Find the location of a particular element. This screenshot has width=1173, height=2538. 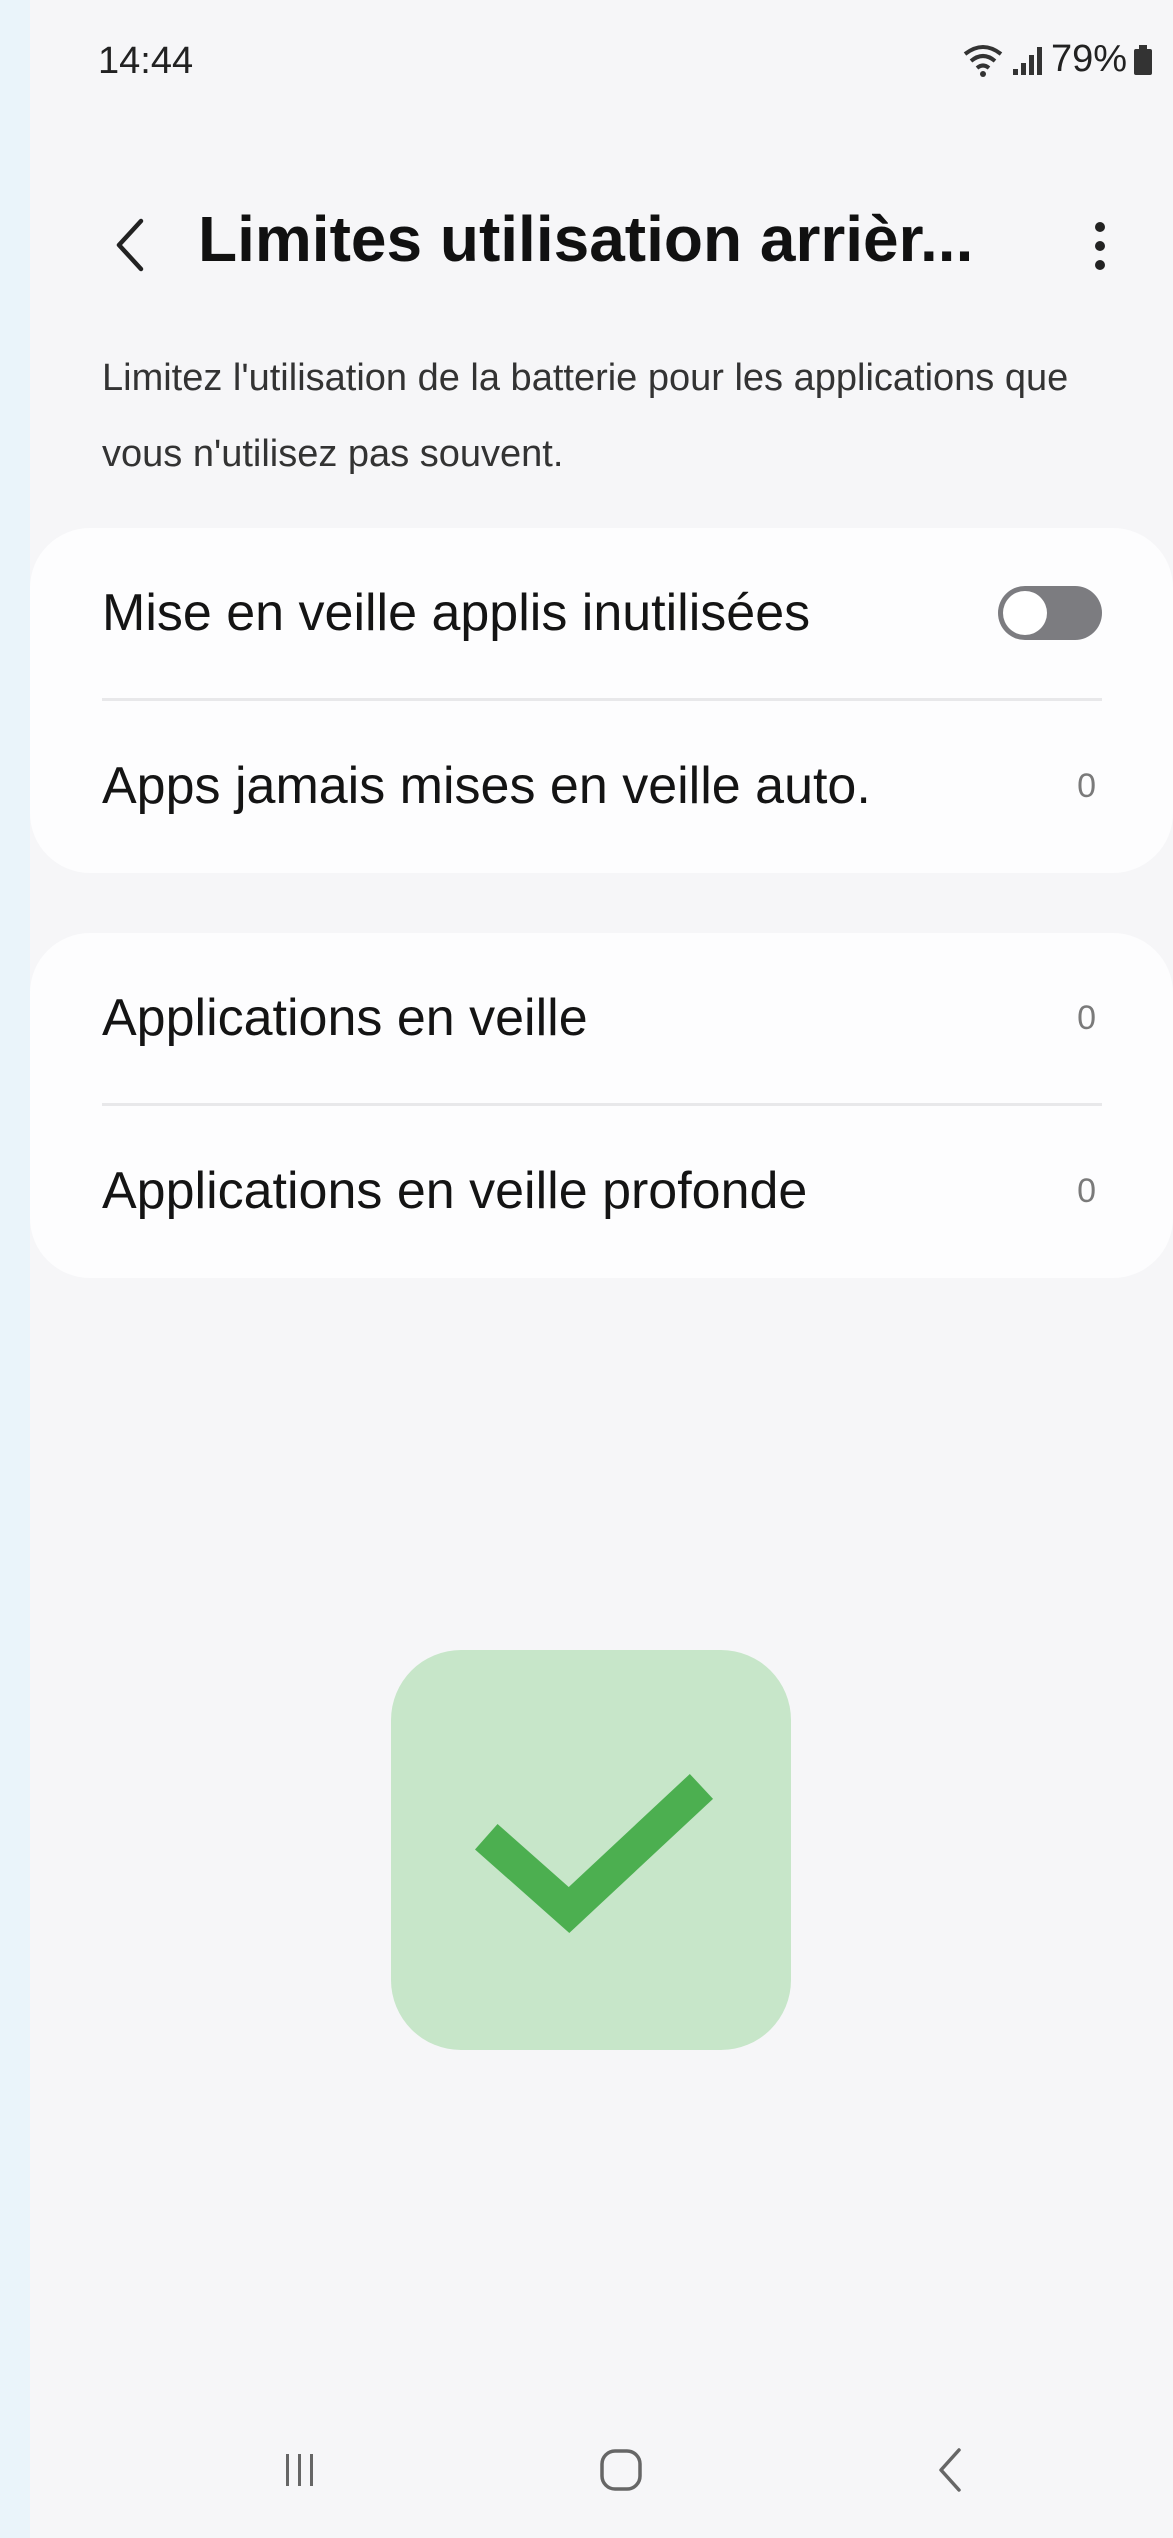

status-icons: 79% is located at coordinates (1057, 59).